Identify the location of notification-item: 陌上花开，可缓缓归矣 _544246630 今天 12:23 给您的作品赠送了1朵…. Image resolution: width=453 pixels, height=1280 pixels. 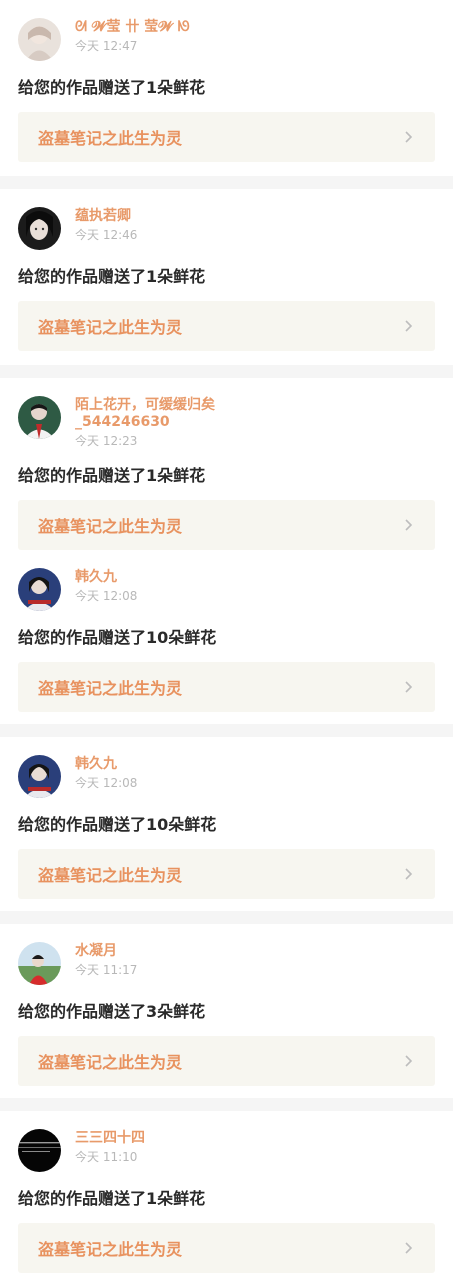
(226, 464).